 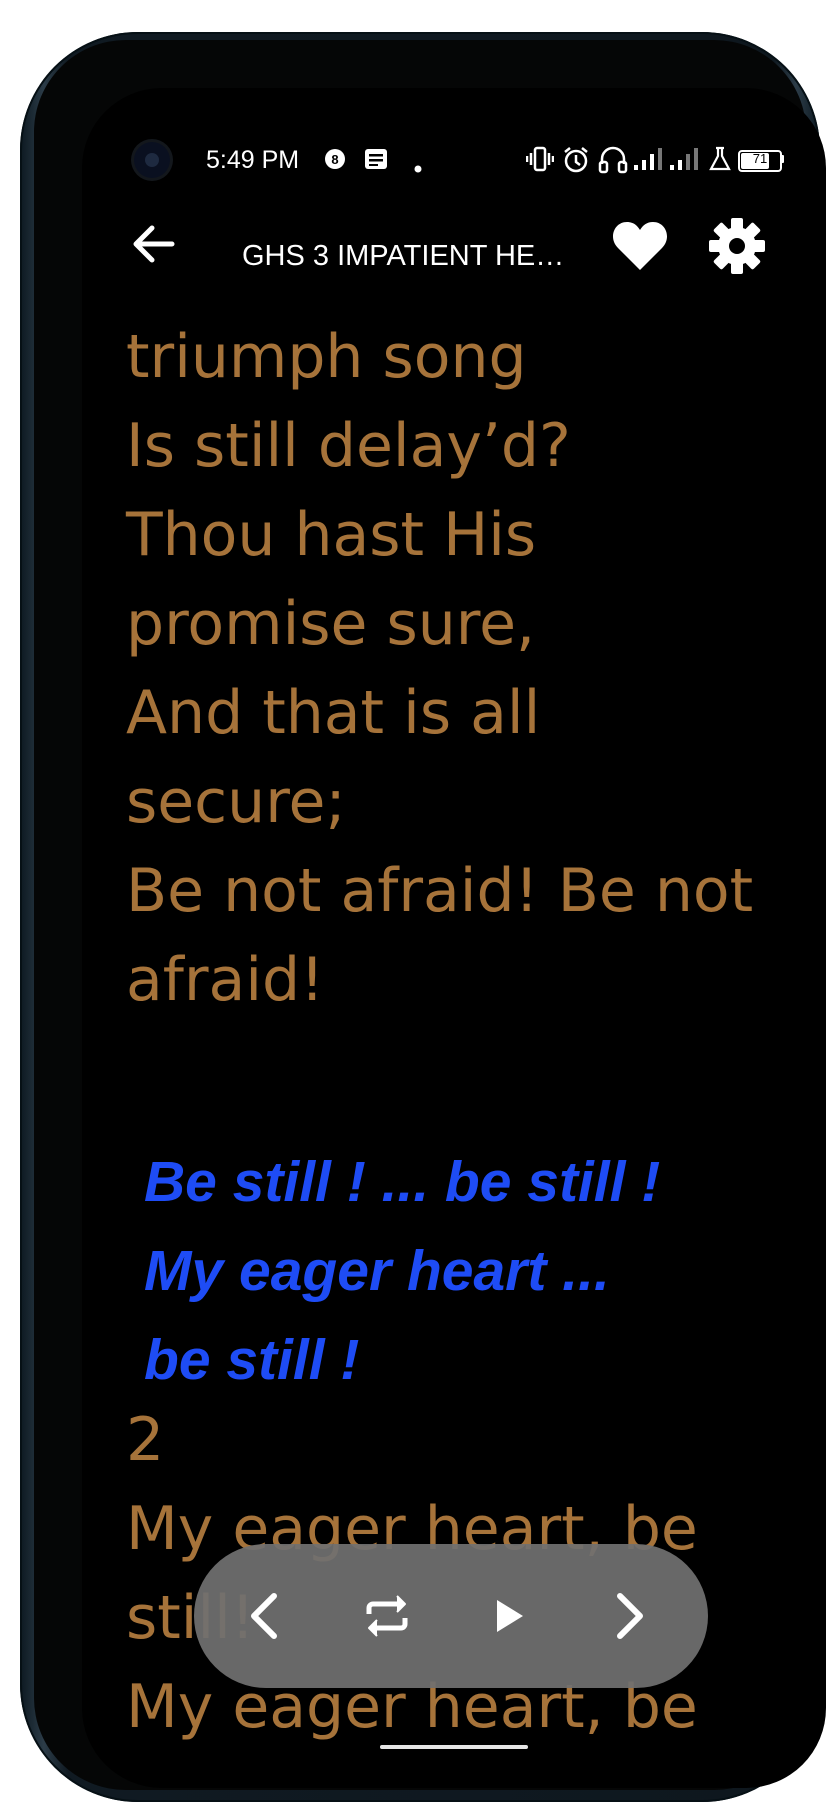 I want to click on lyric-line: promise sure,, so click(x=331, y=624).